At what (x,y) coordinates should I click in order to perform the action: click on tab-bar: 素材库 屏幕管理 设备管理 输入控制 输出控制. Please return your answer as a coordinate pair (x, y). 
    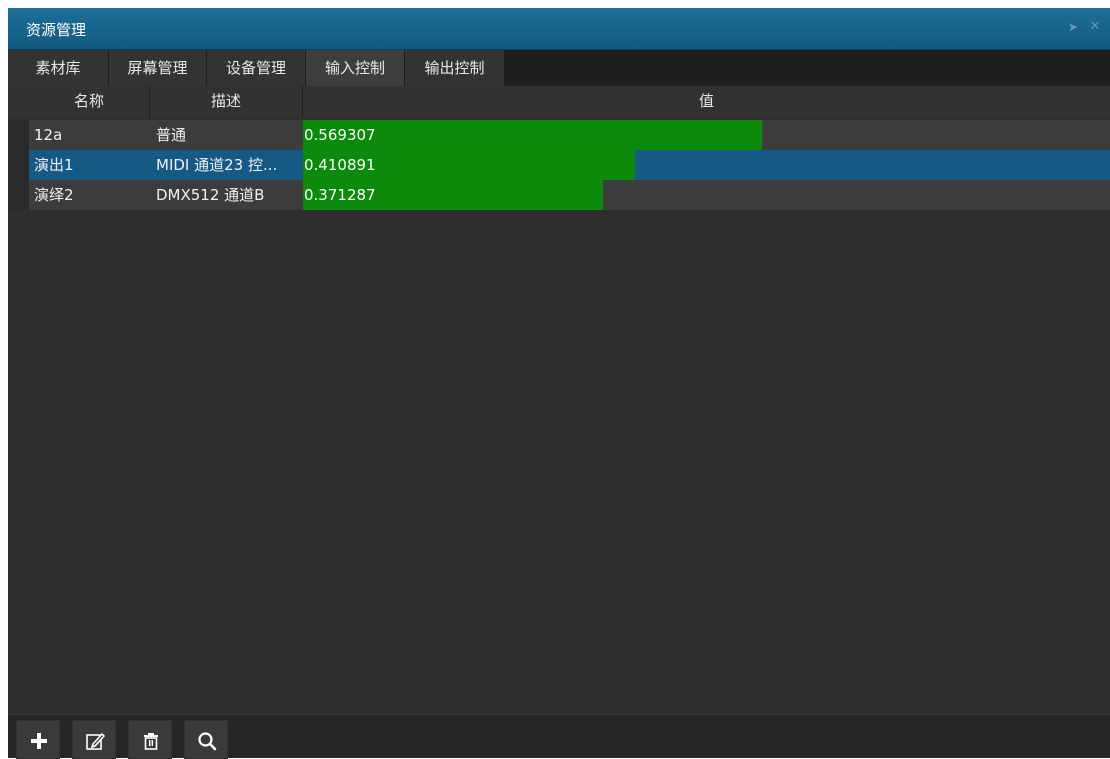
    Looking at the image, I should click on (559, 68).